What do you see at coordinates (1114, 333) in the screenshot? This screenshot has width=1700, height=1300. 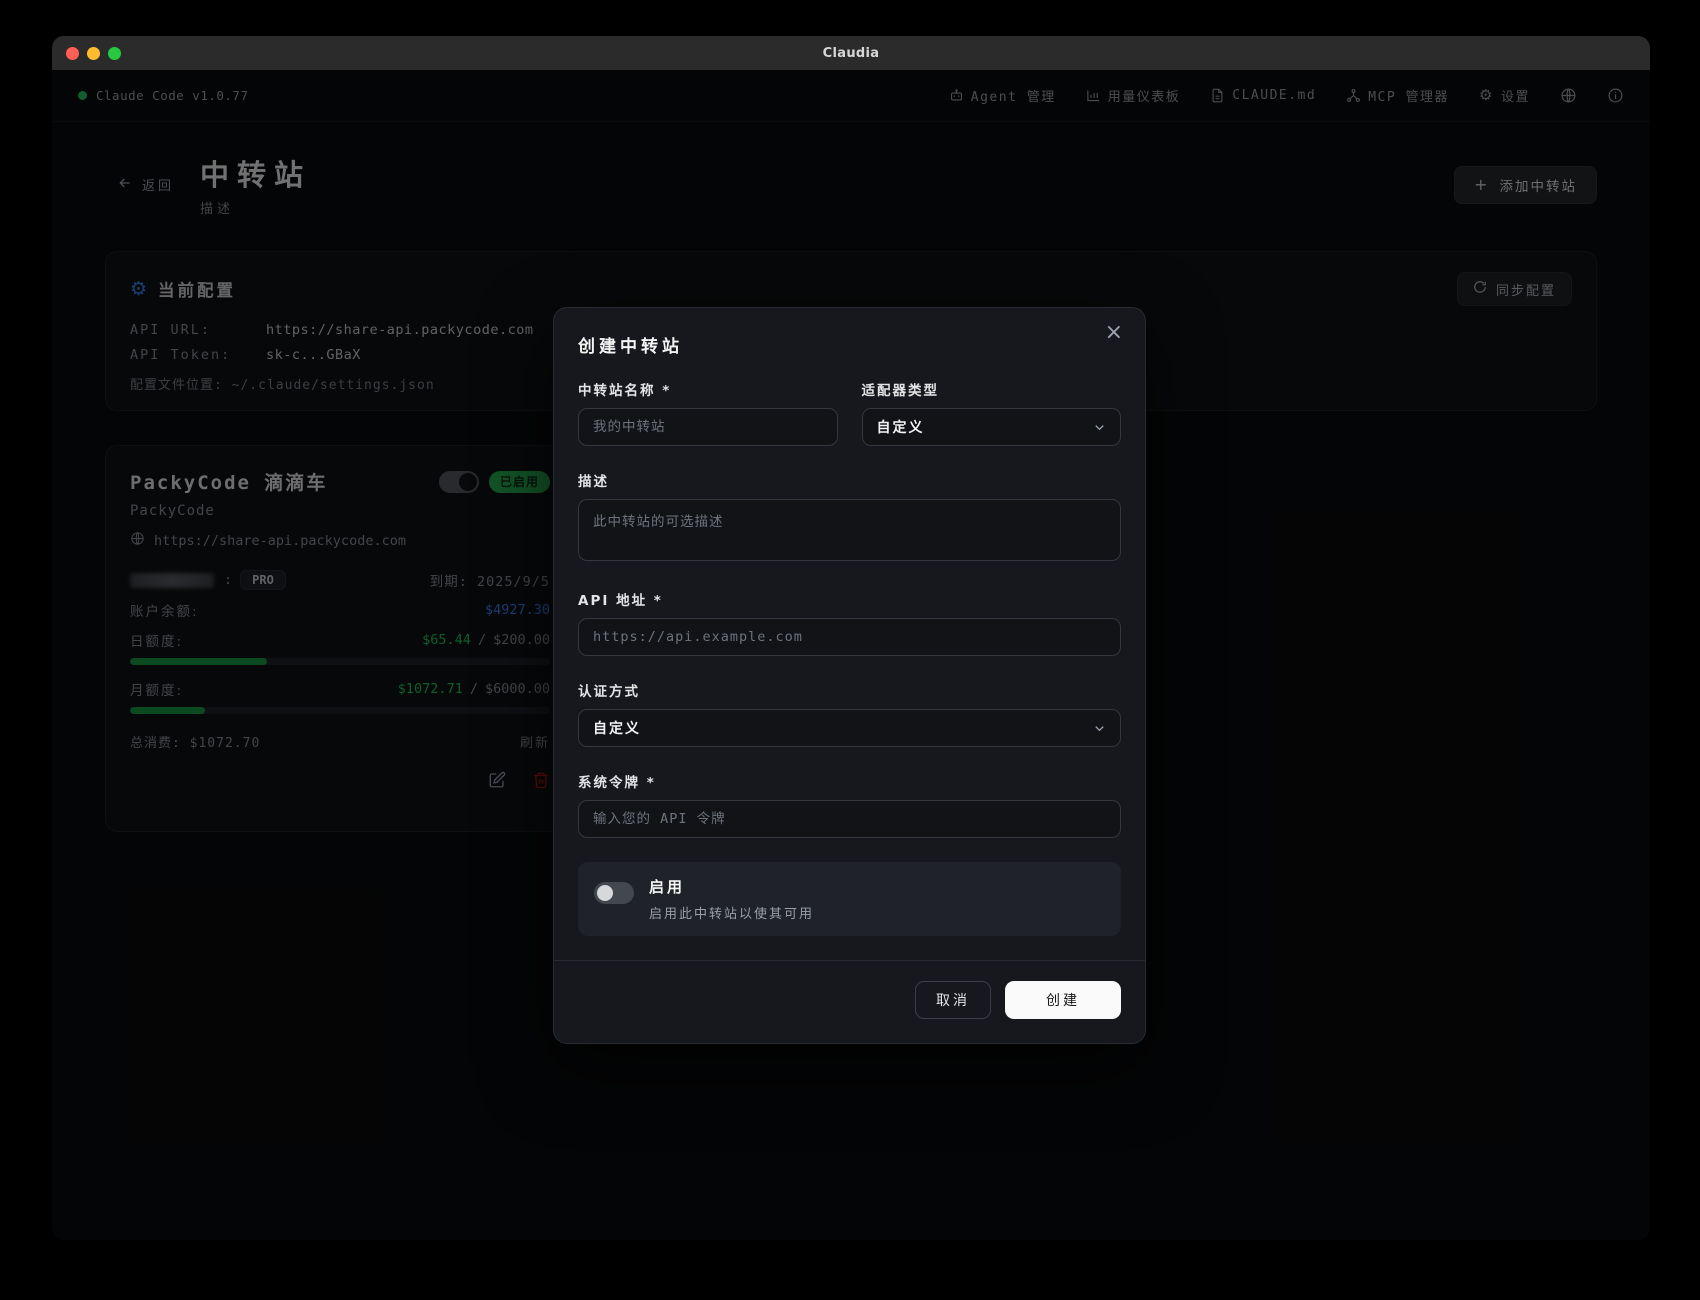 I see `close-icon: ×` at bounding box center [1114, 333].